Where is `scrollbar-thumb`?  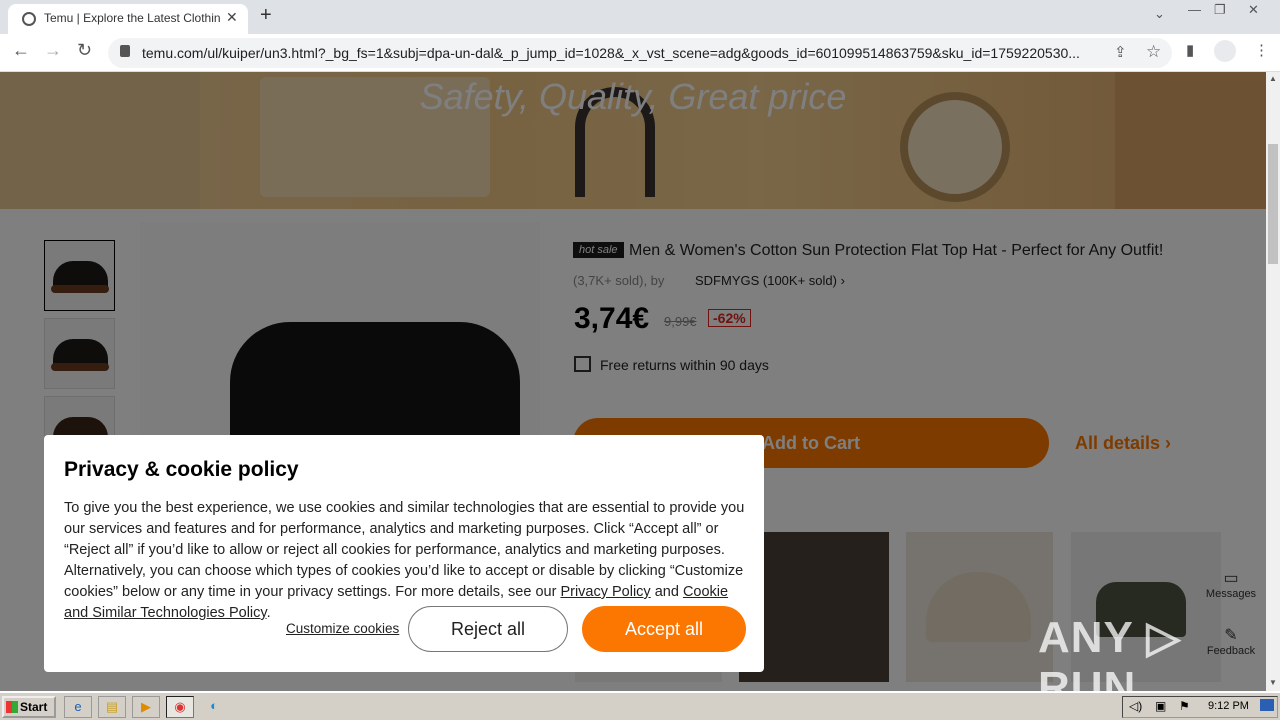 scrollbar-thumb is located at coordinates (1273, 204).